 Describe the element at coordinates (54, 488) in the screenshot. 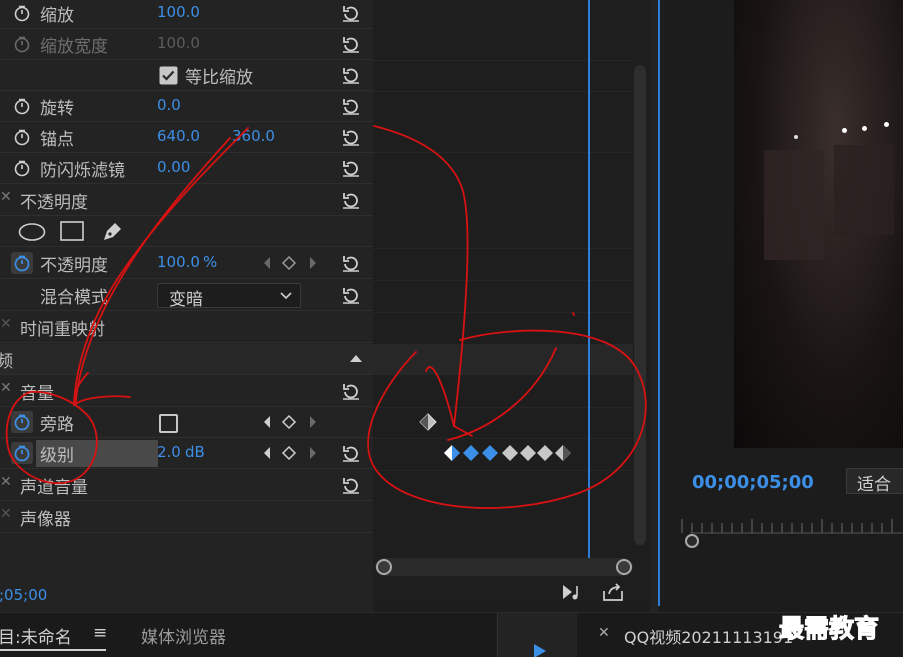

I see `effect-name: 声道音量` at that location.